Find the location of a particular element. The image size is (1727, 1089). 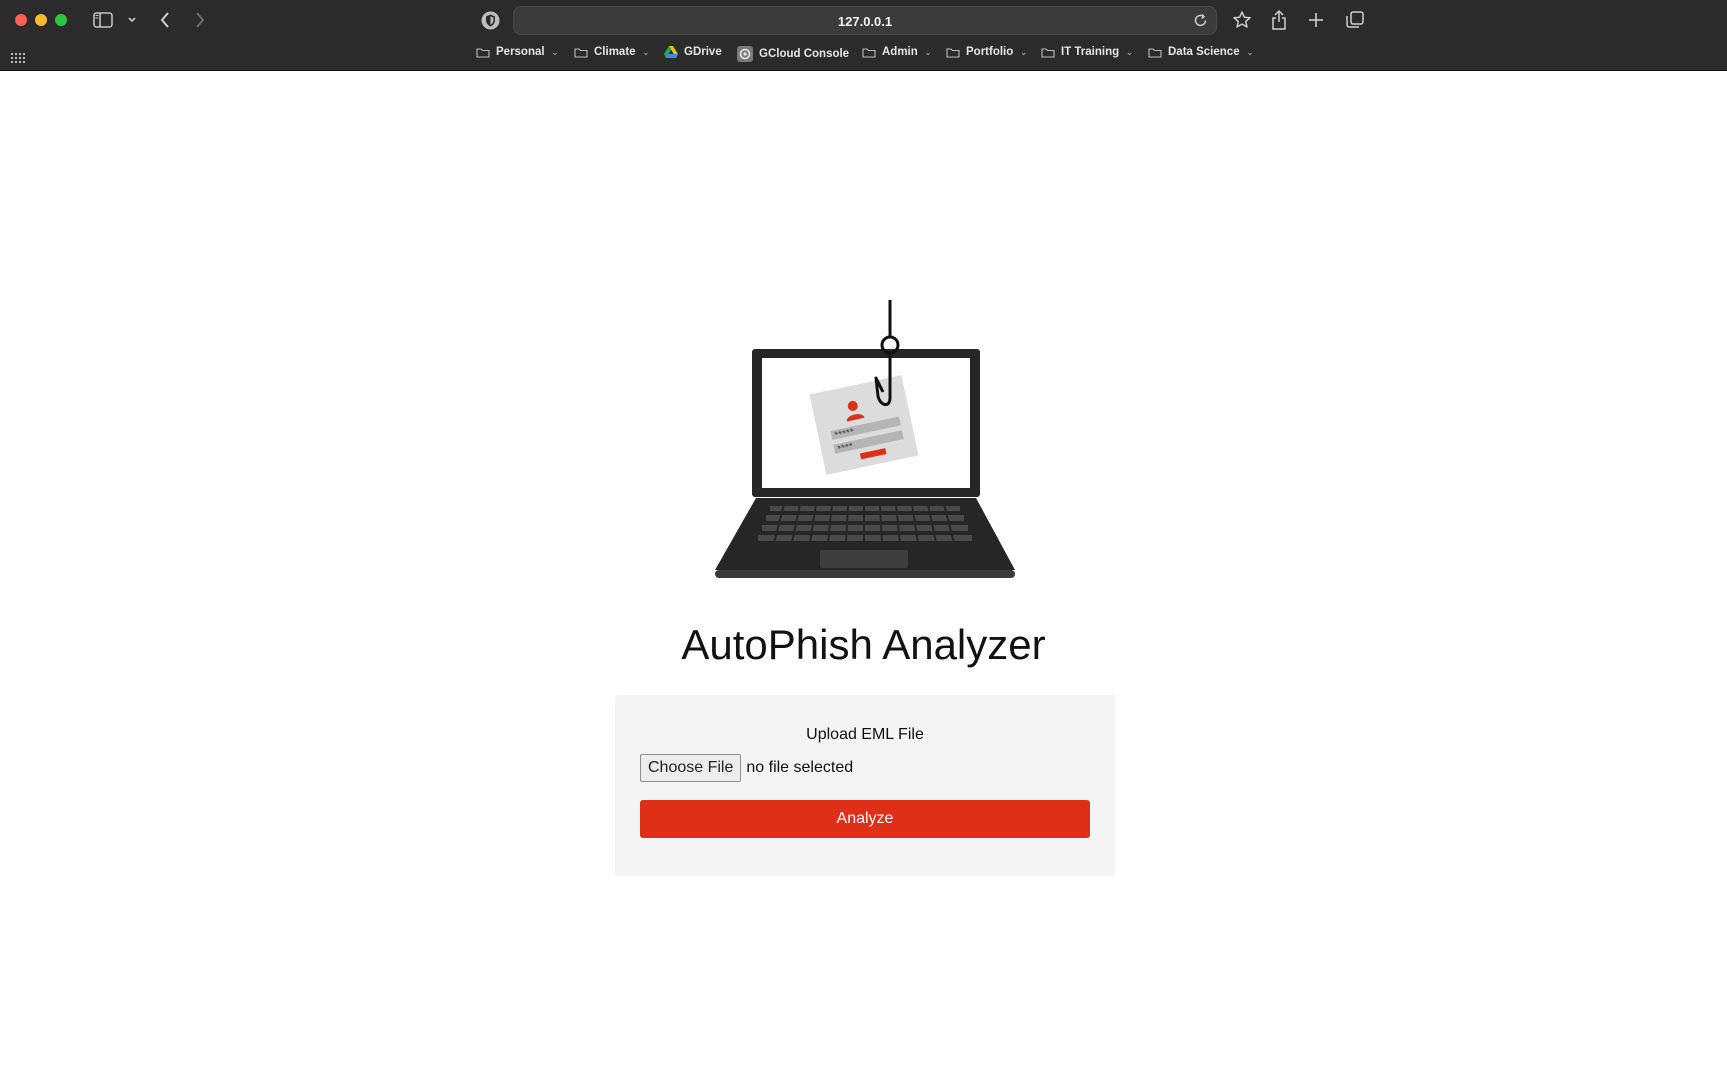

file-input: Choose File no file selected is located at coordinates (746, 768).